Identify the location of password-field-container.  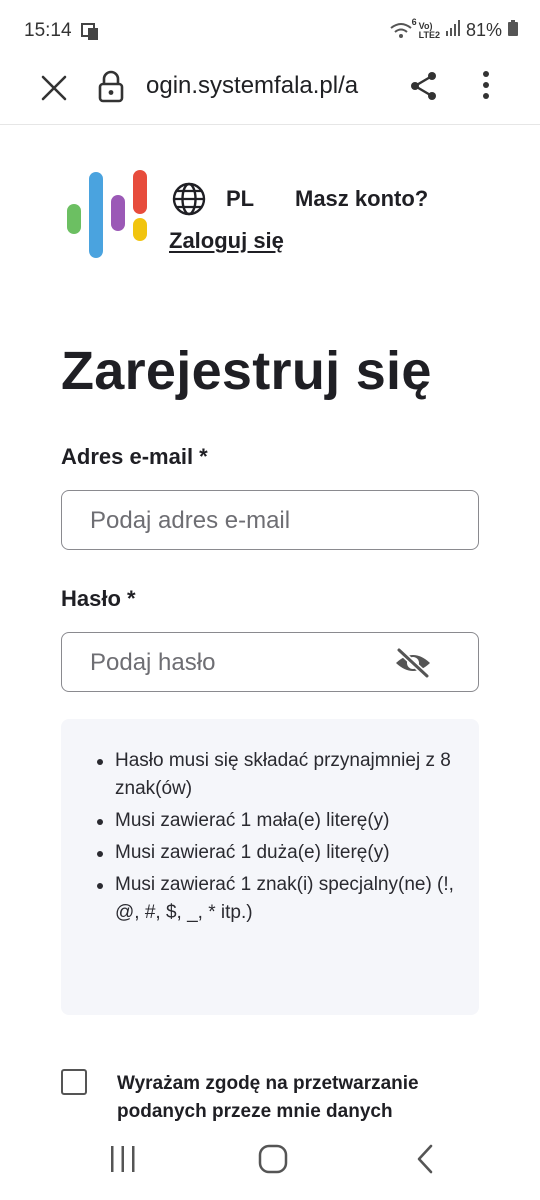
(270, 662).